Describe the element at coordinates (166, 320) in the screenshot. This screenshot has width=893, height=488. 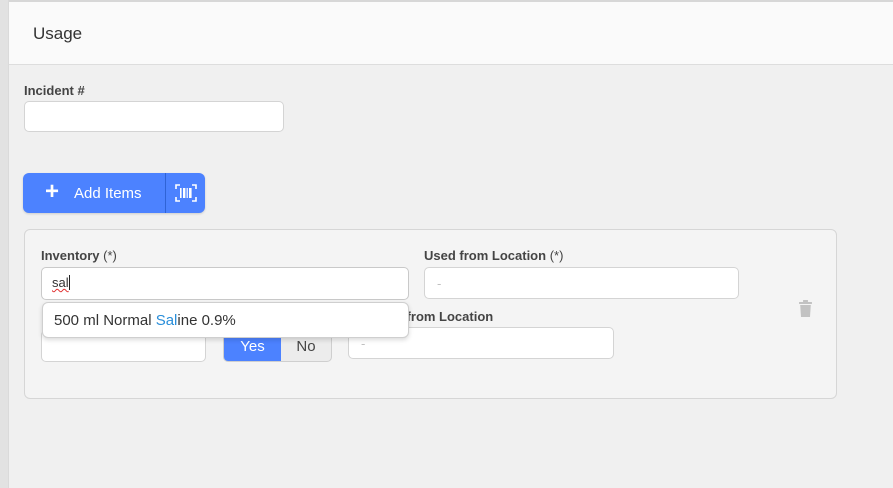
I see `suggestion-match: Sal` at that location.